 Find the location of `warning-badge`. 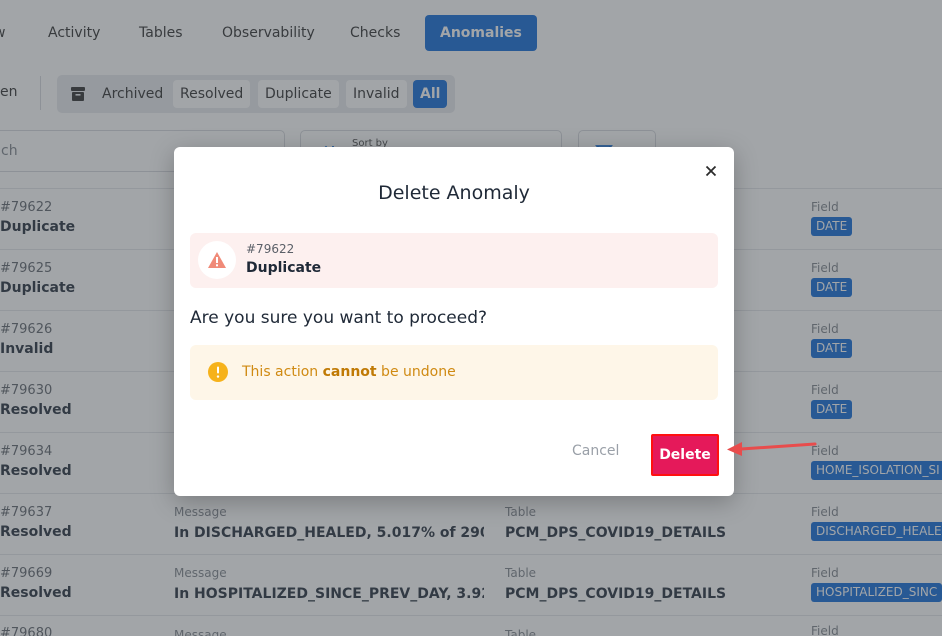

warning-badge is located at coordinates (217, 260).